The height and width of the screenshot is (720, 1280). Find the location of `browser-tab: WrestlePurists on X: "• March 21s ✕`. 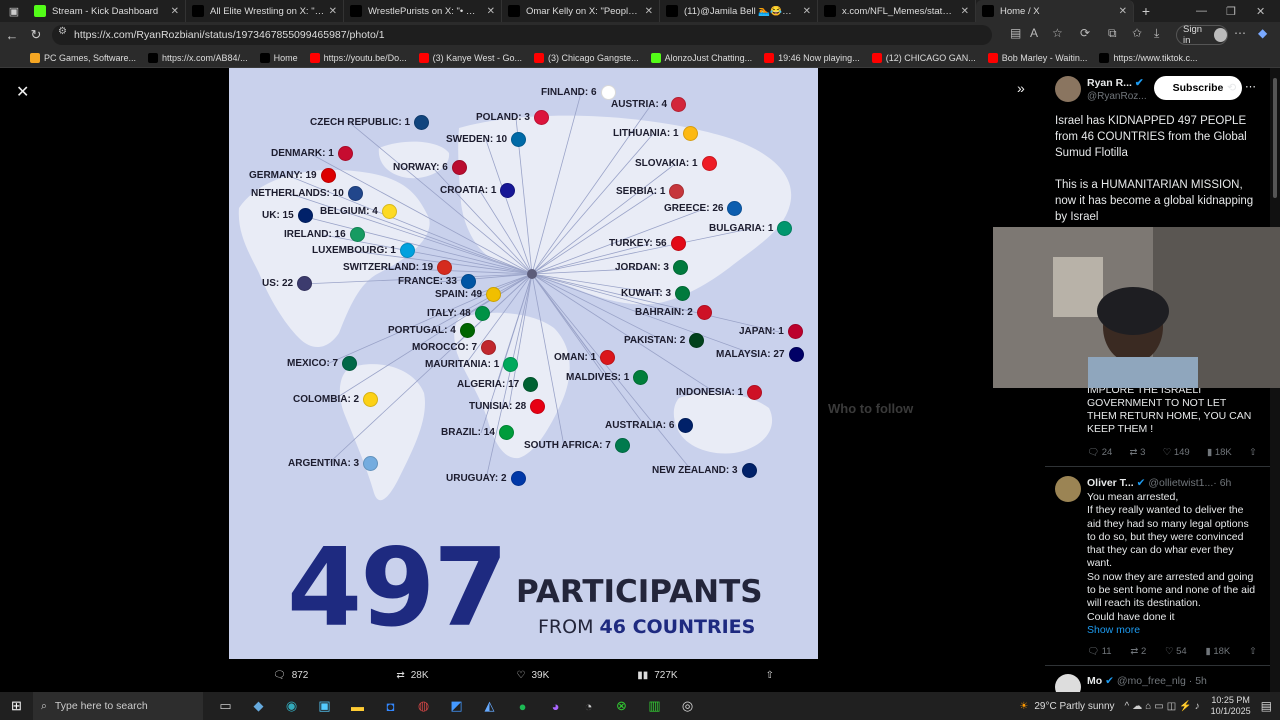

browser-tab: WrestlePurists on X: "• March 21s ✕ is located at coordinates (423, 11).